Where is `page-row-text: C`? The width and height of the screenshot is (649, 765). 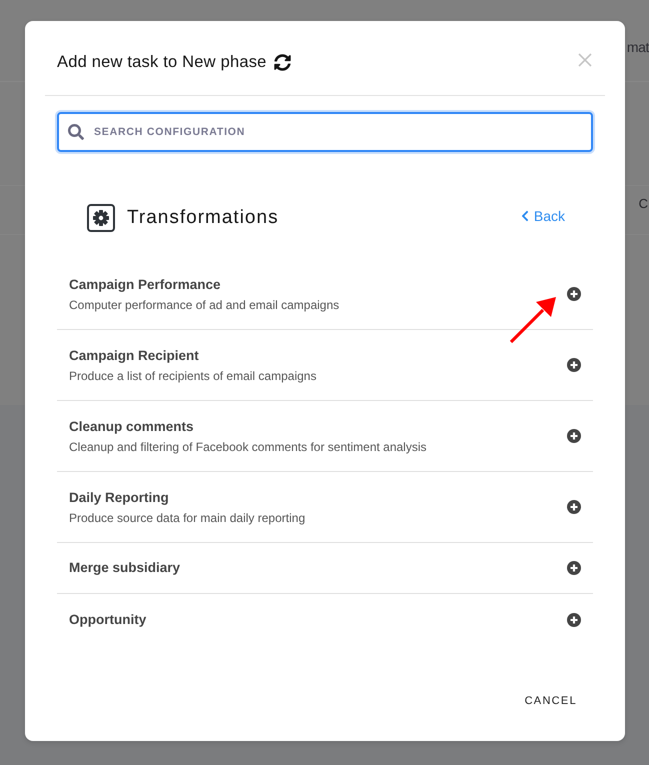 page-row-text: C is located at coordinates (643, 204).